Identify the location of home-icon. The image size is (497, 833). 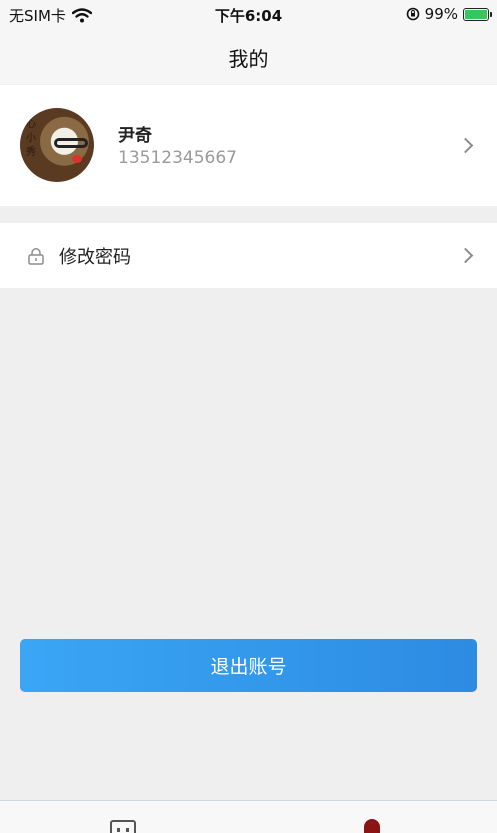
(123, 826).